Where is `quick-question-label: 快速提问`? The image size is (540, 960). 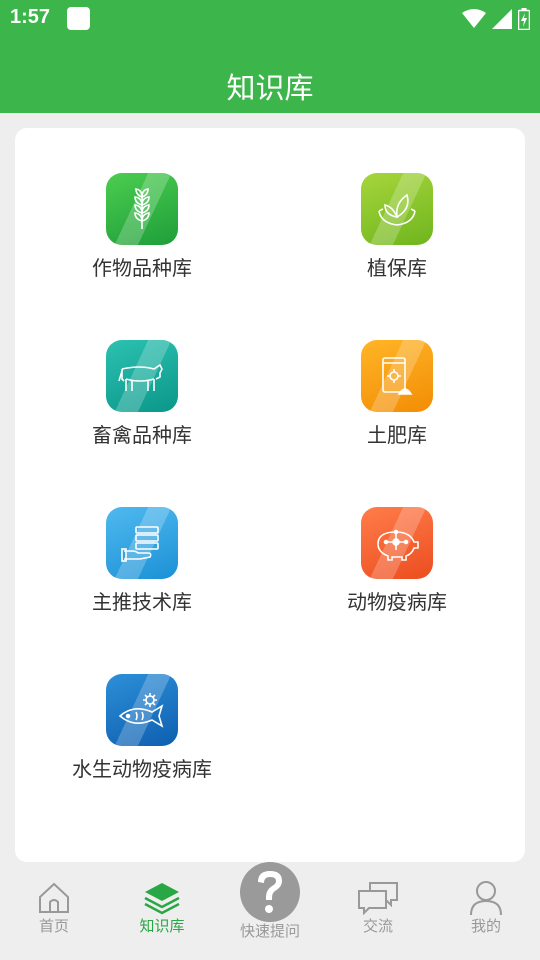 quick-question-label: 快速提问 is located at coordinates (269, 931).